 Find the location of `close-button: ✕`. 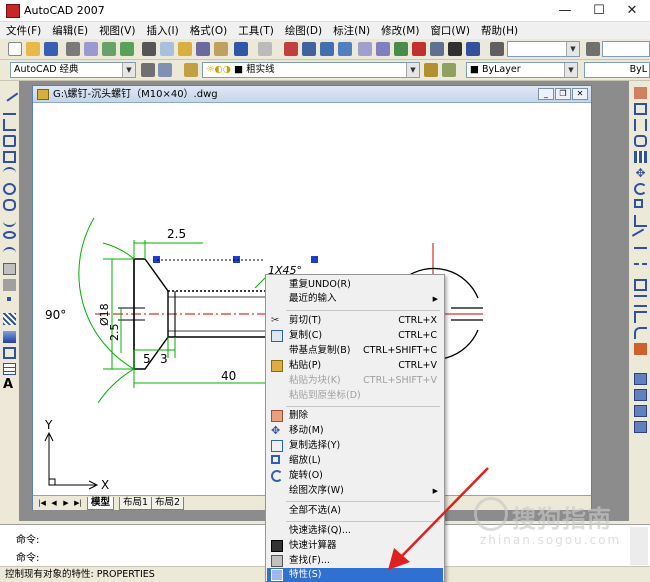

close-button: ✕ is located at coordinates (632, 11).